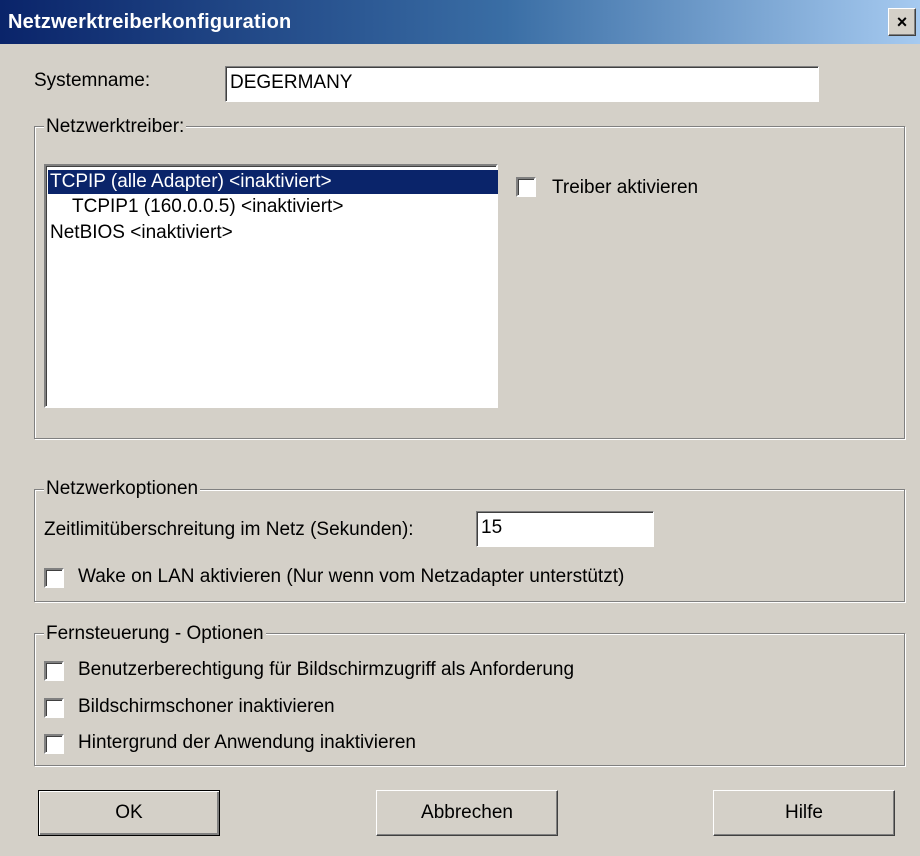  Describe the element at coordinates (54, 744) in the screenshot. I see `disable-background-checkbox` at that location.